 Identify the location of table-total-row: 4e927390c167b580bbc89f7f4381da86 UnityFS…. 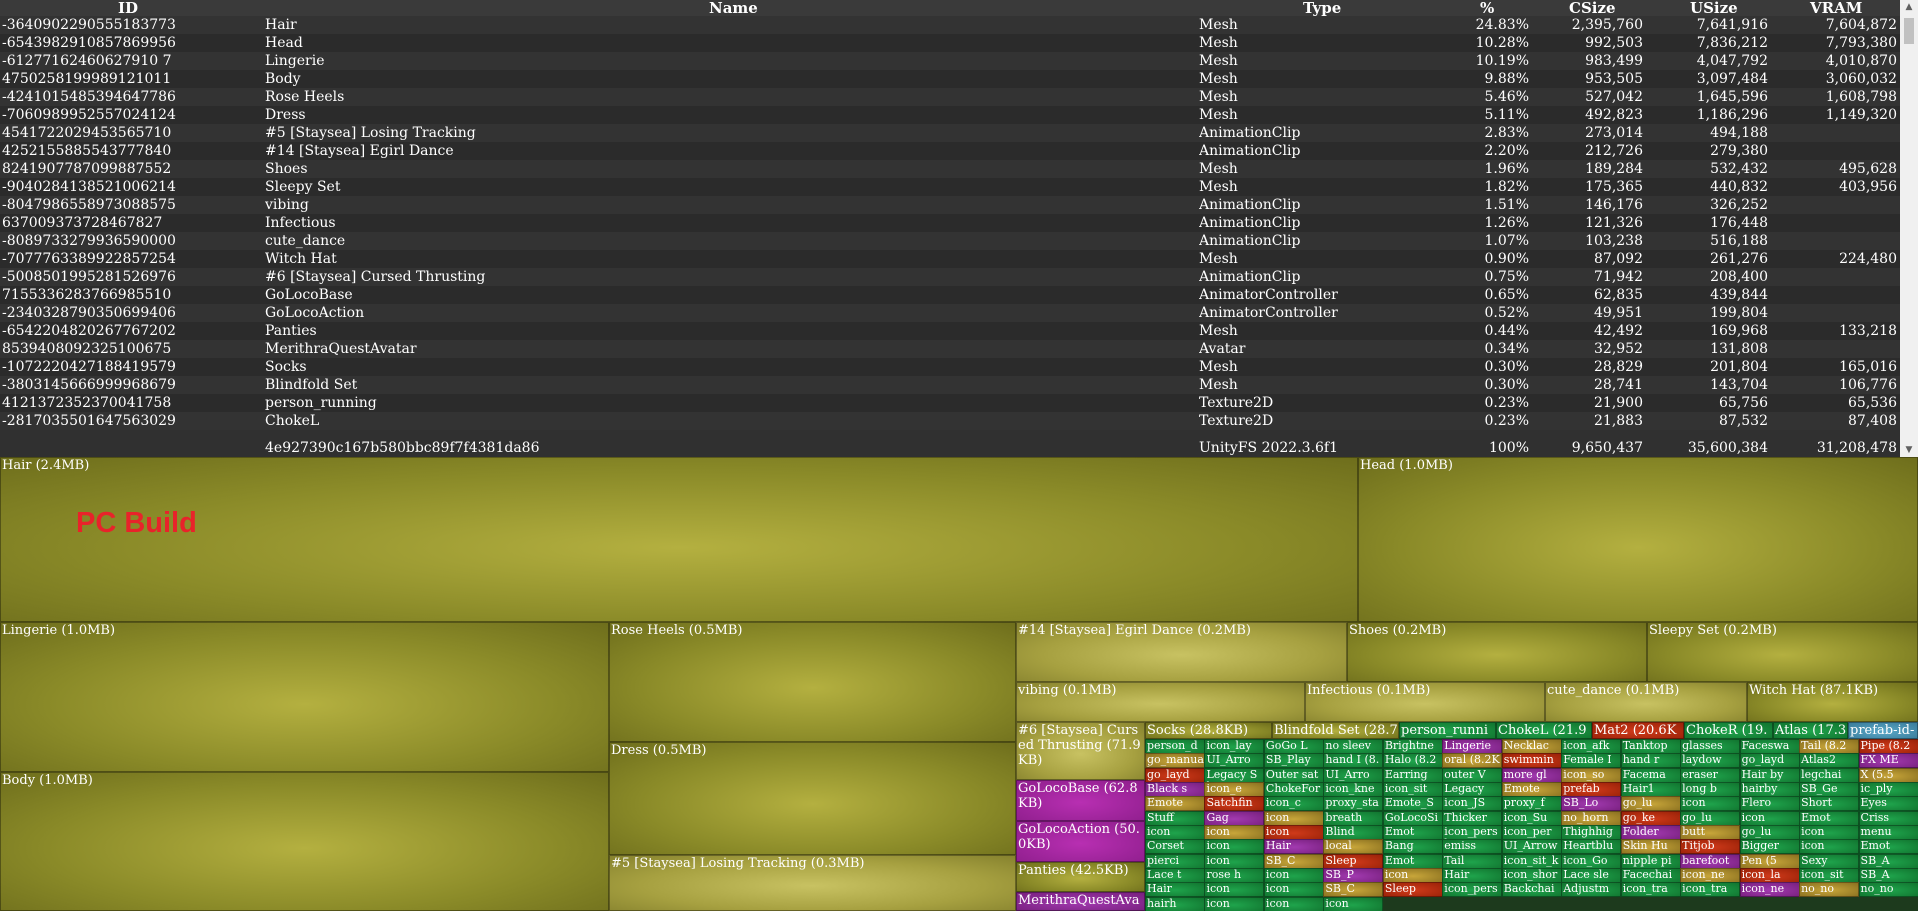
(950, 448).